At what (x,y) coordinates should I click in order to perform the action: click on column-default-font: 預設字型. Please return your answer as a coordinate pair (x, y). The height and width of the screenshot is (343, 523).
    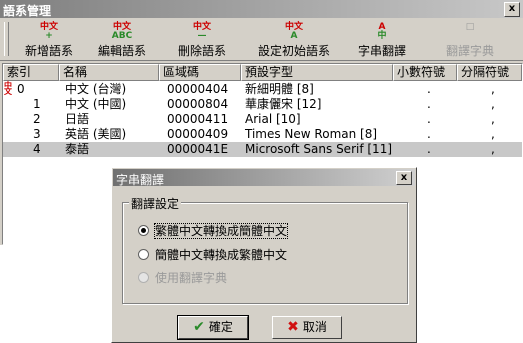
    Looking at the image, I should click on (317, 72).